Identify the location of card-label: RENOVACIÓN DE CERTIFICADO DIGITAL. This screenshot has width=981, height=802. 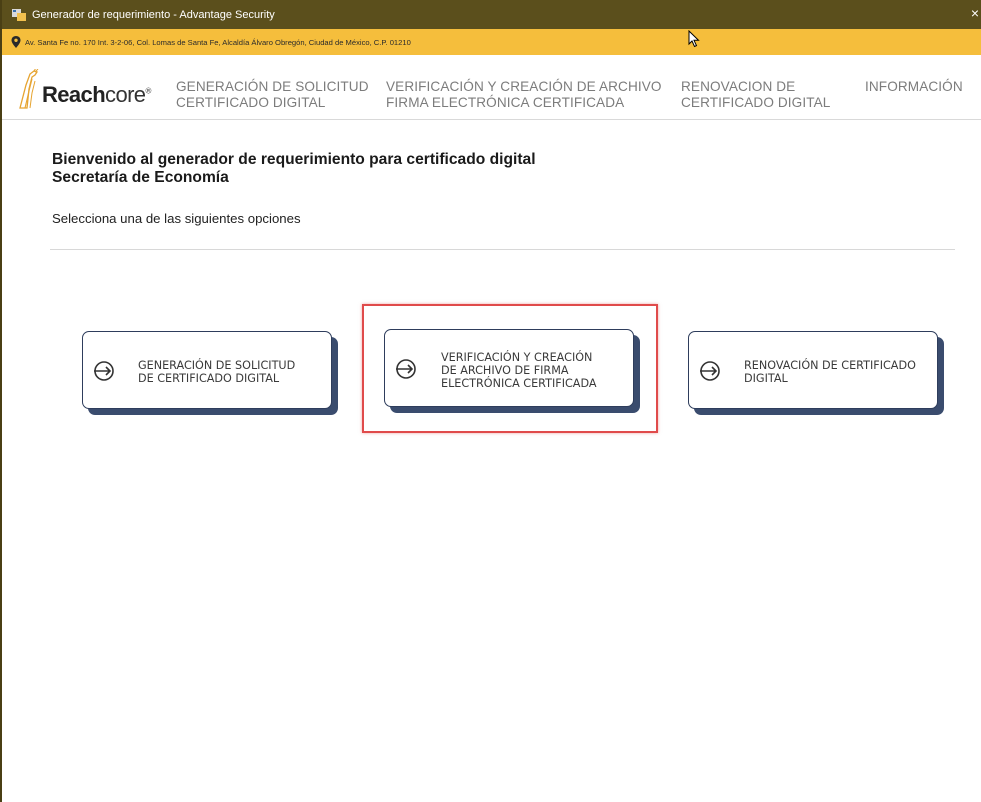
(830, 372).